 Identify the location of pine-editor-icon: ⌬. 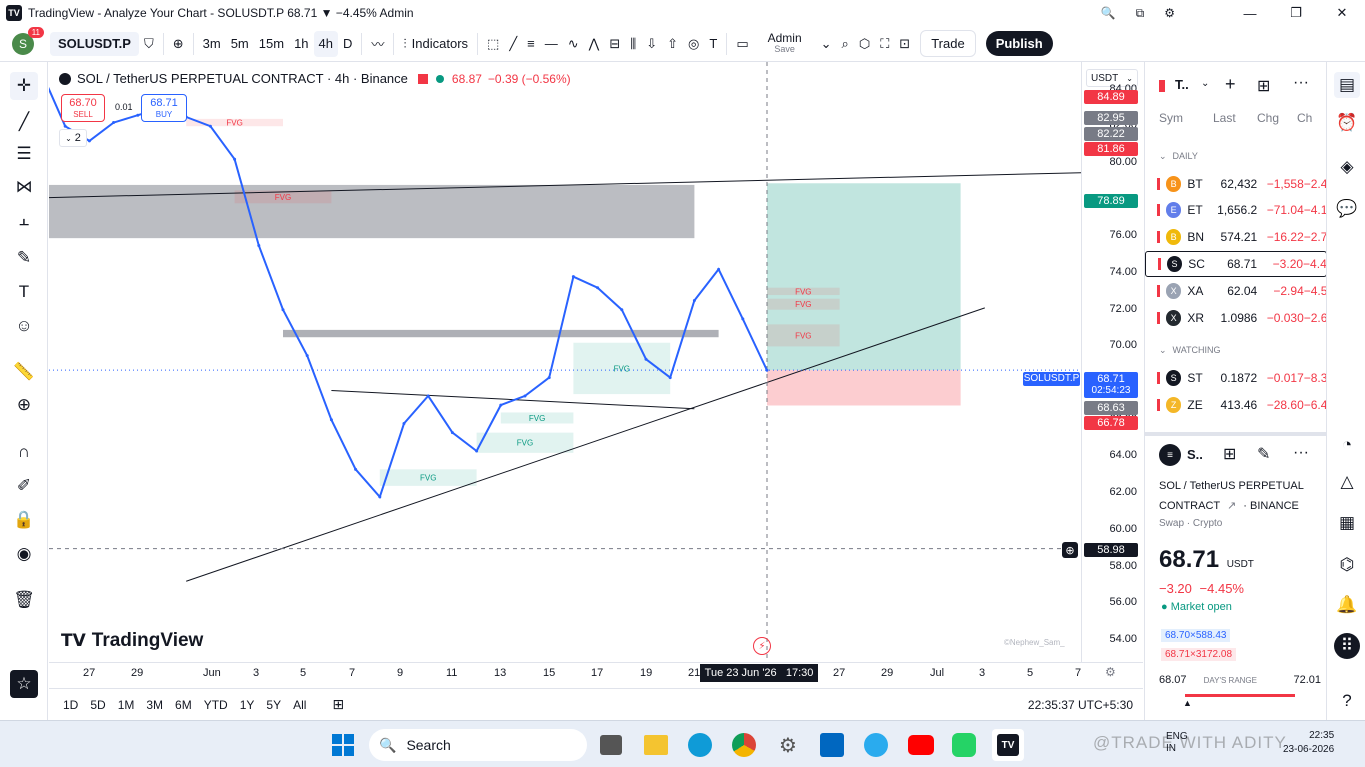
(1347, 565).